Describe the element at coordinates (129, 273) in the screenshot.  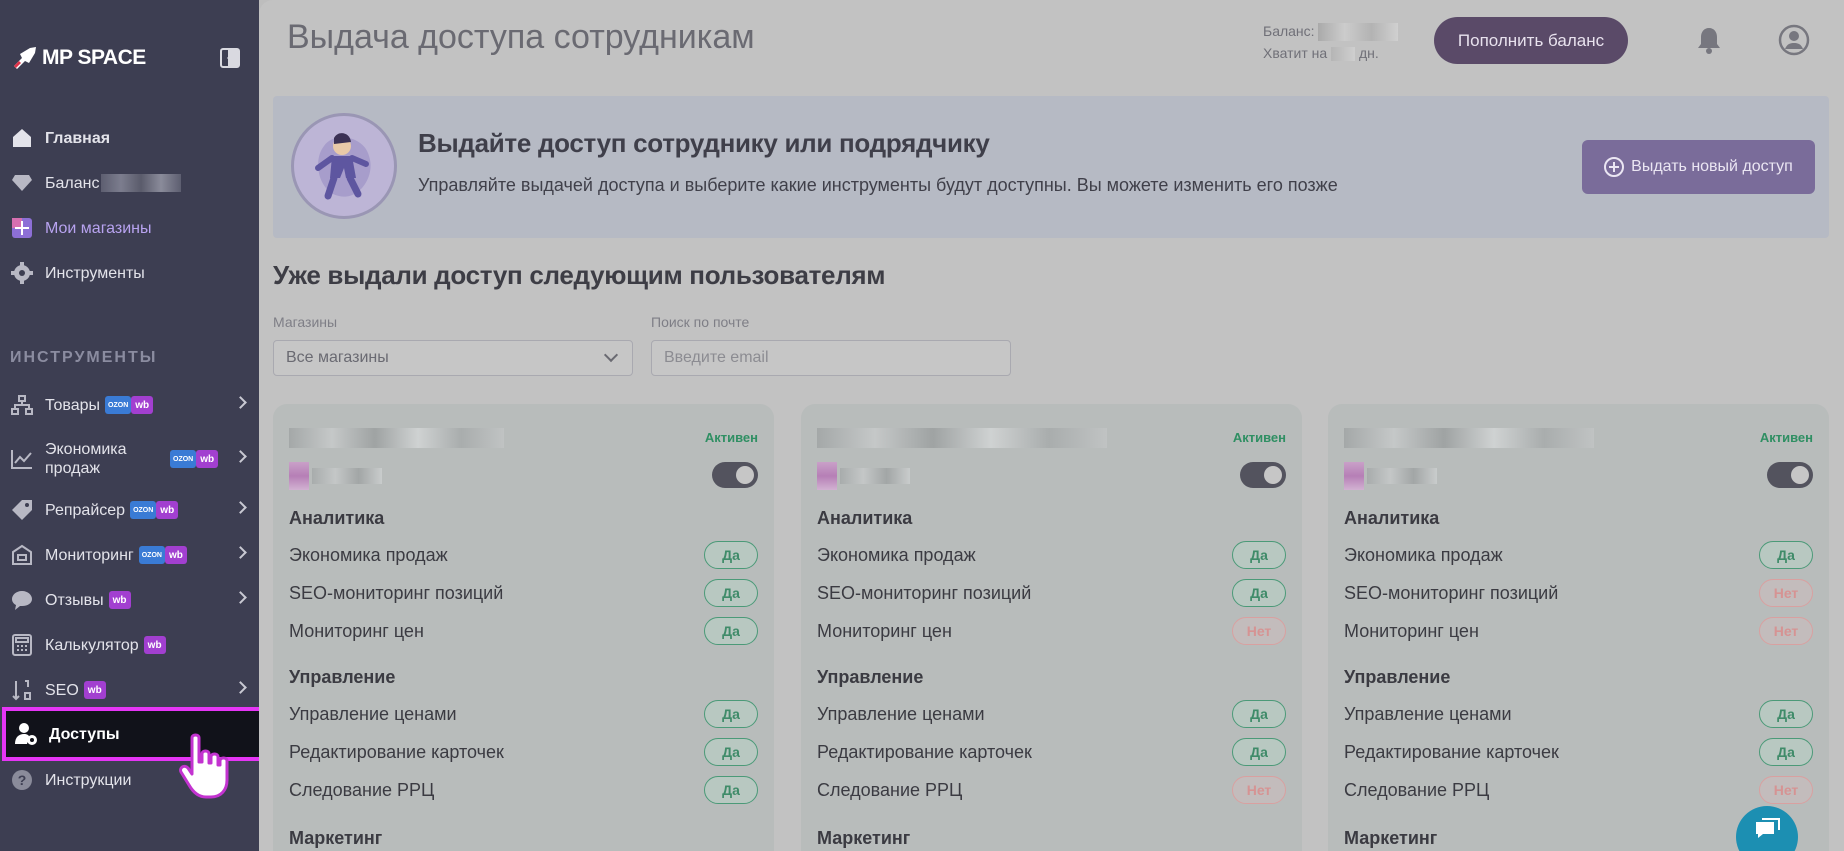
I see `sidebar-item-instruments: Инструменты` at that location.